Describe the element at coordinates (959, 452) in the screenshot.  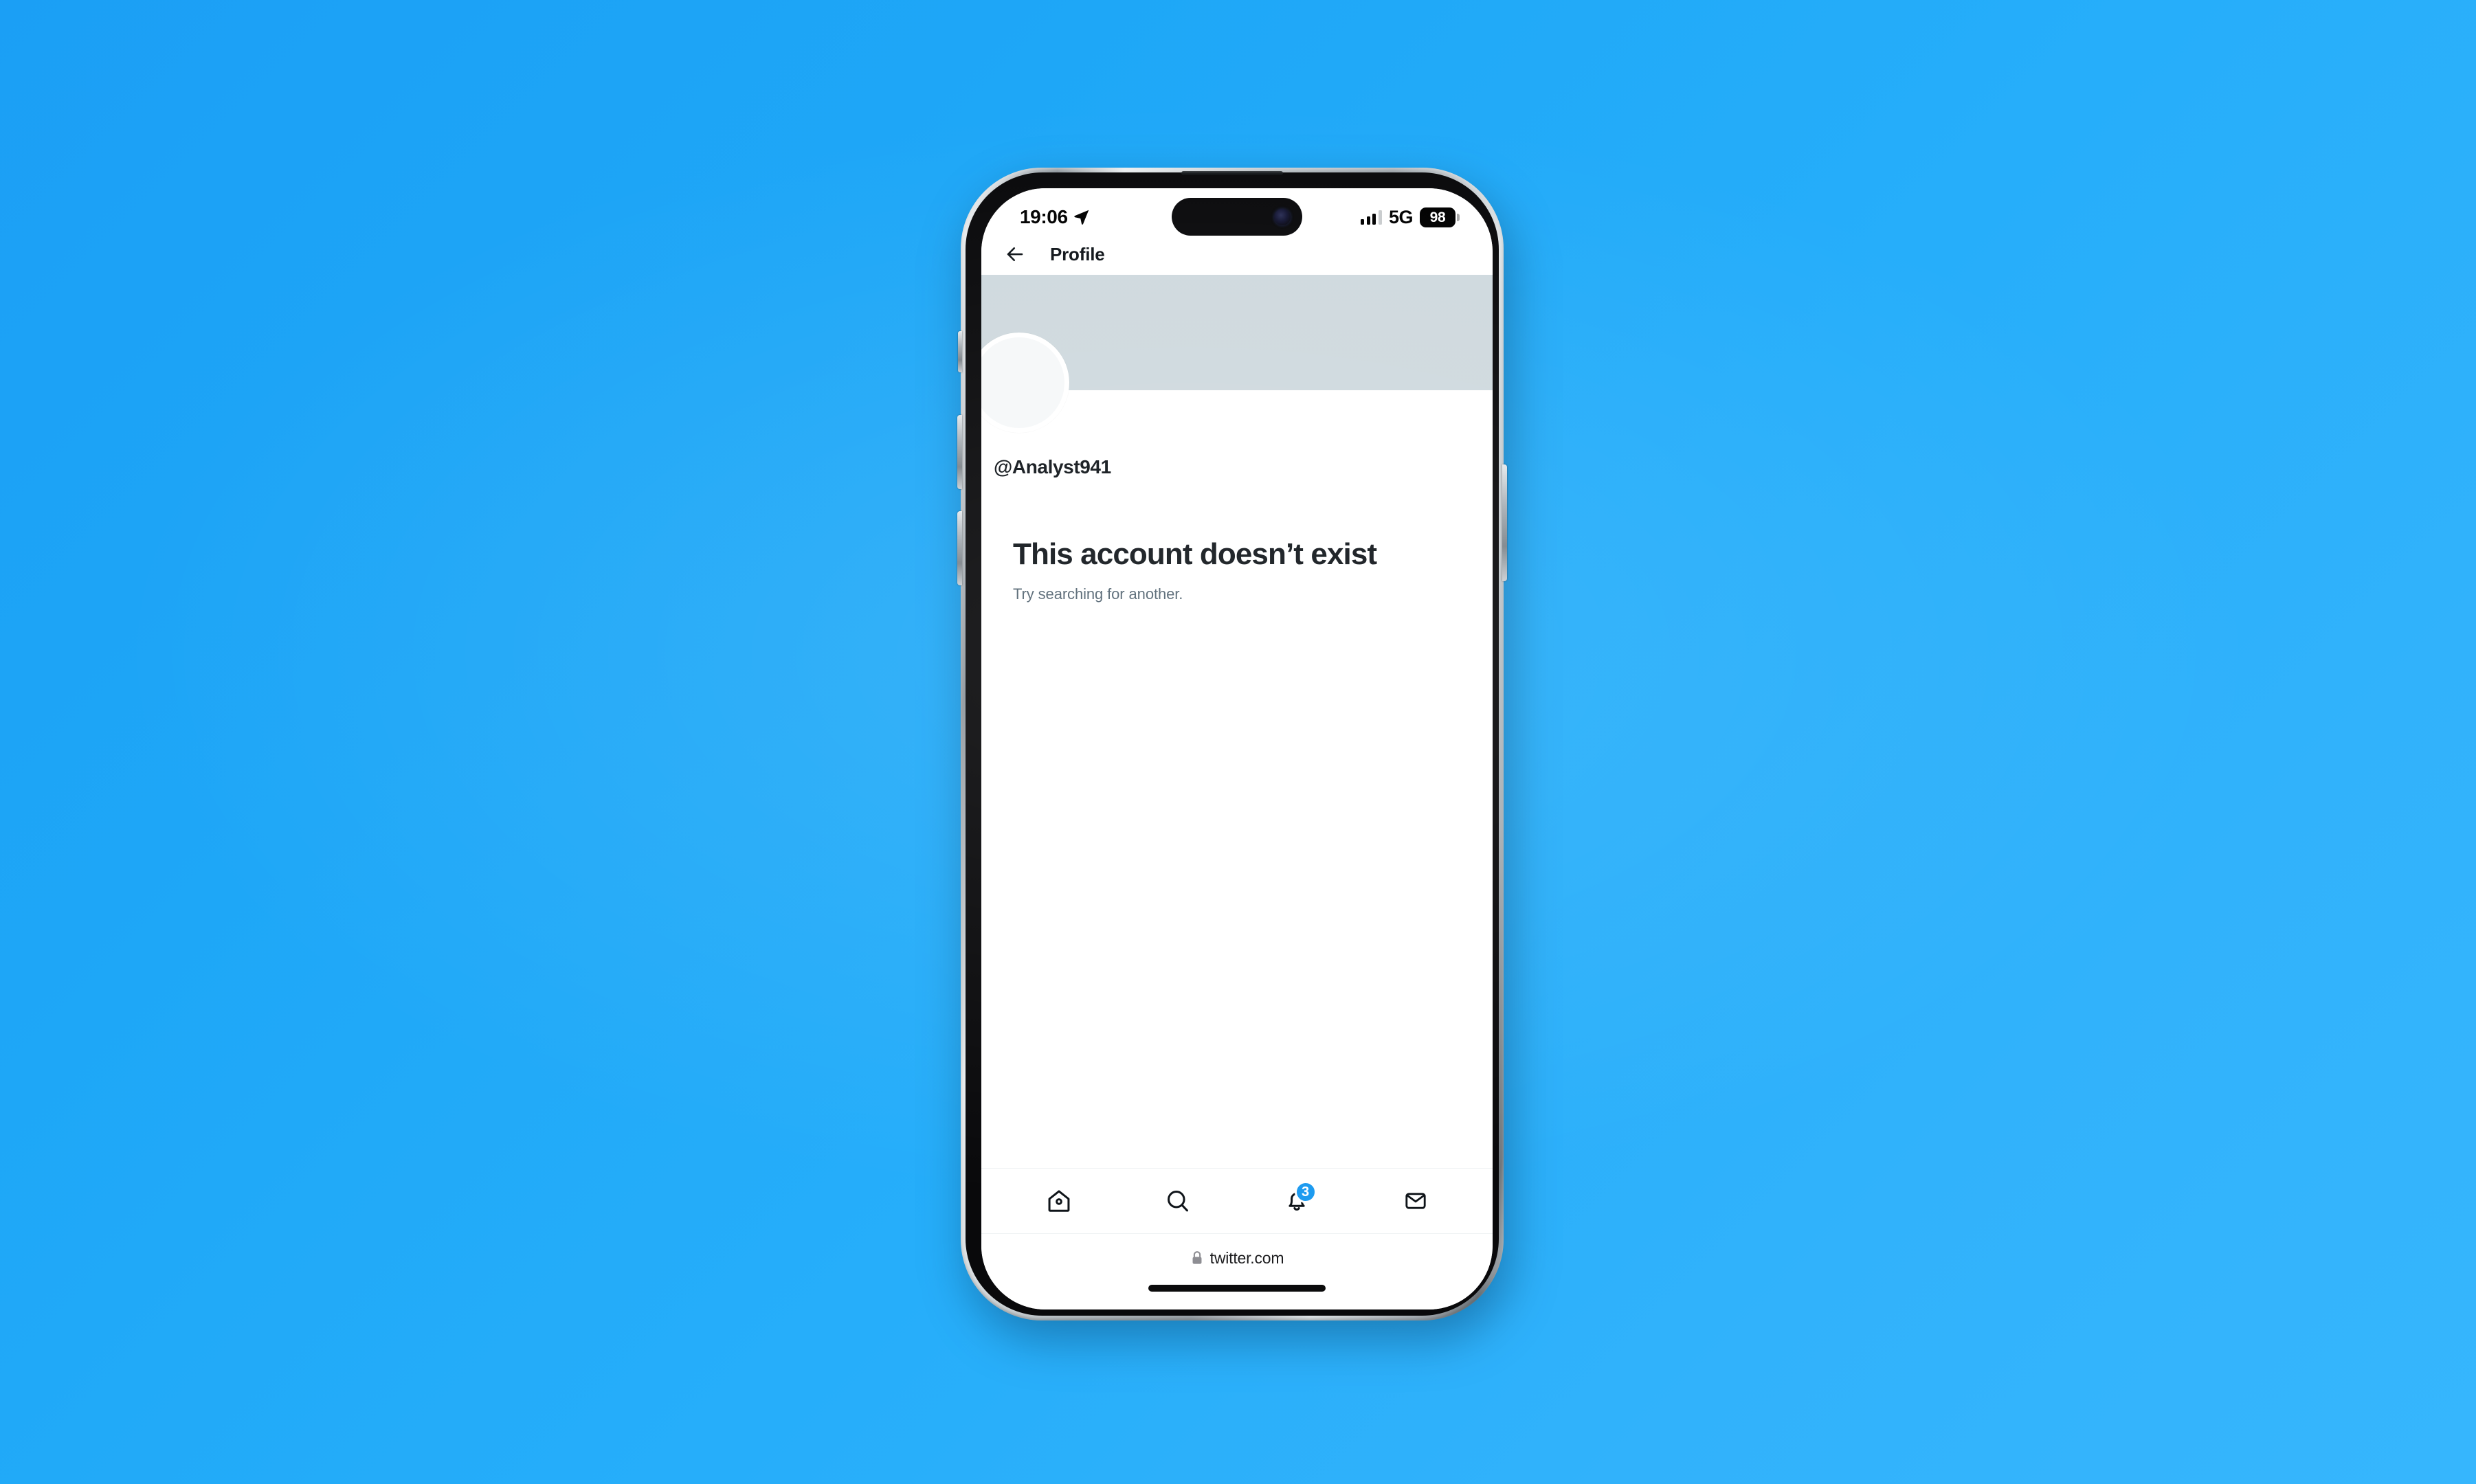
I see `volume-up-button` at that location.